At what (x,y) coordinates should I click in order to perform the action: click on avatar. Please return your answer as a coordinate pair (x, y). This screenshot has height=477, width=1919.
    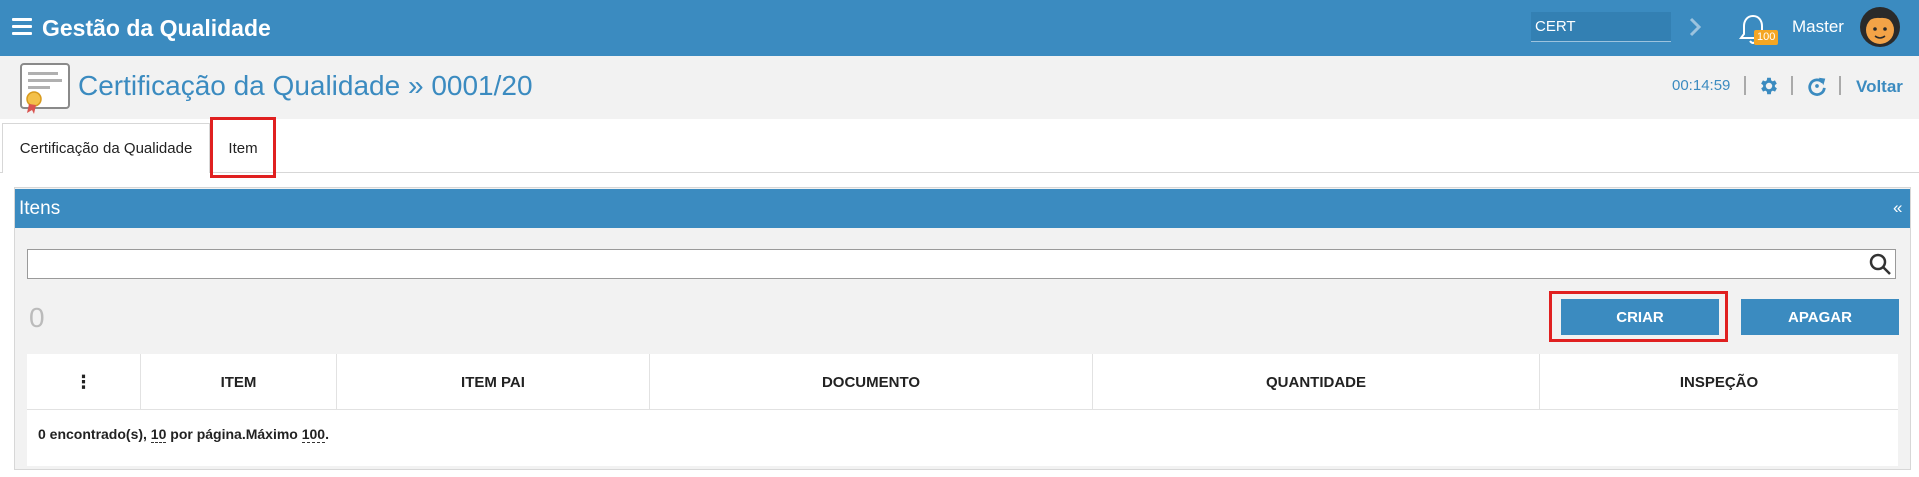
    Looking at the image, I should click on (1880, 27).